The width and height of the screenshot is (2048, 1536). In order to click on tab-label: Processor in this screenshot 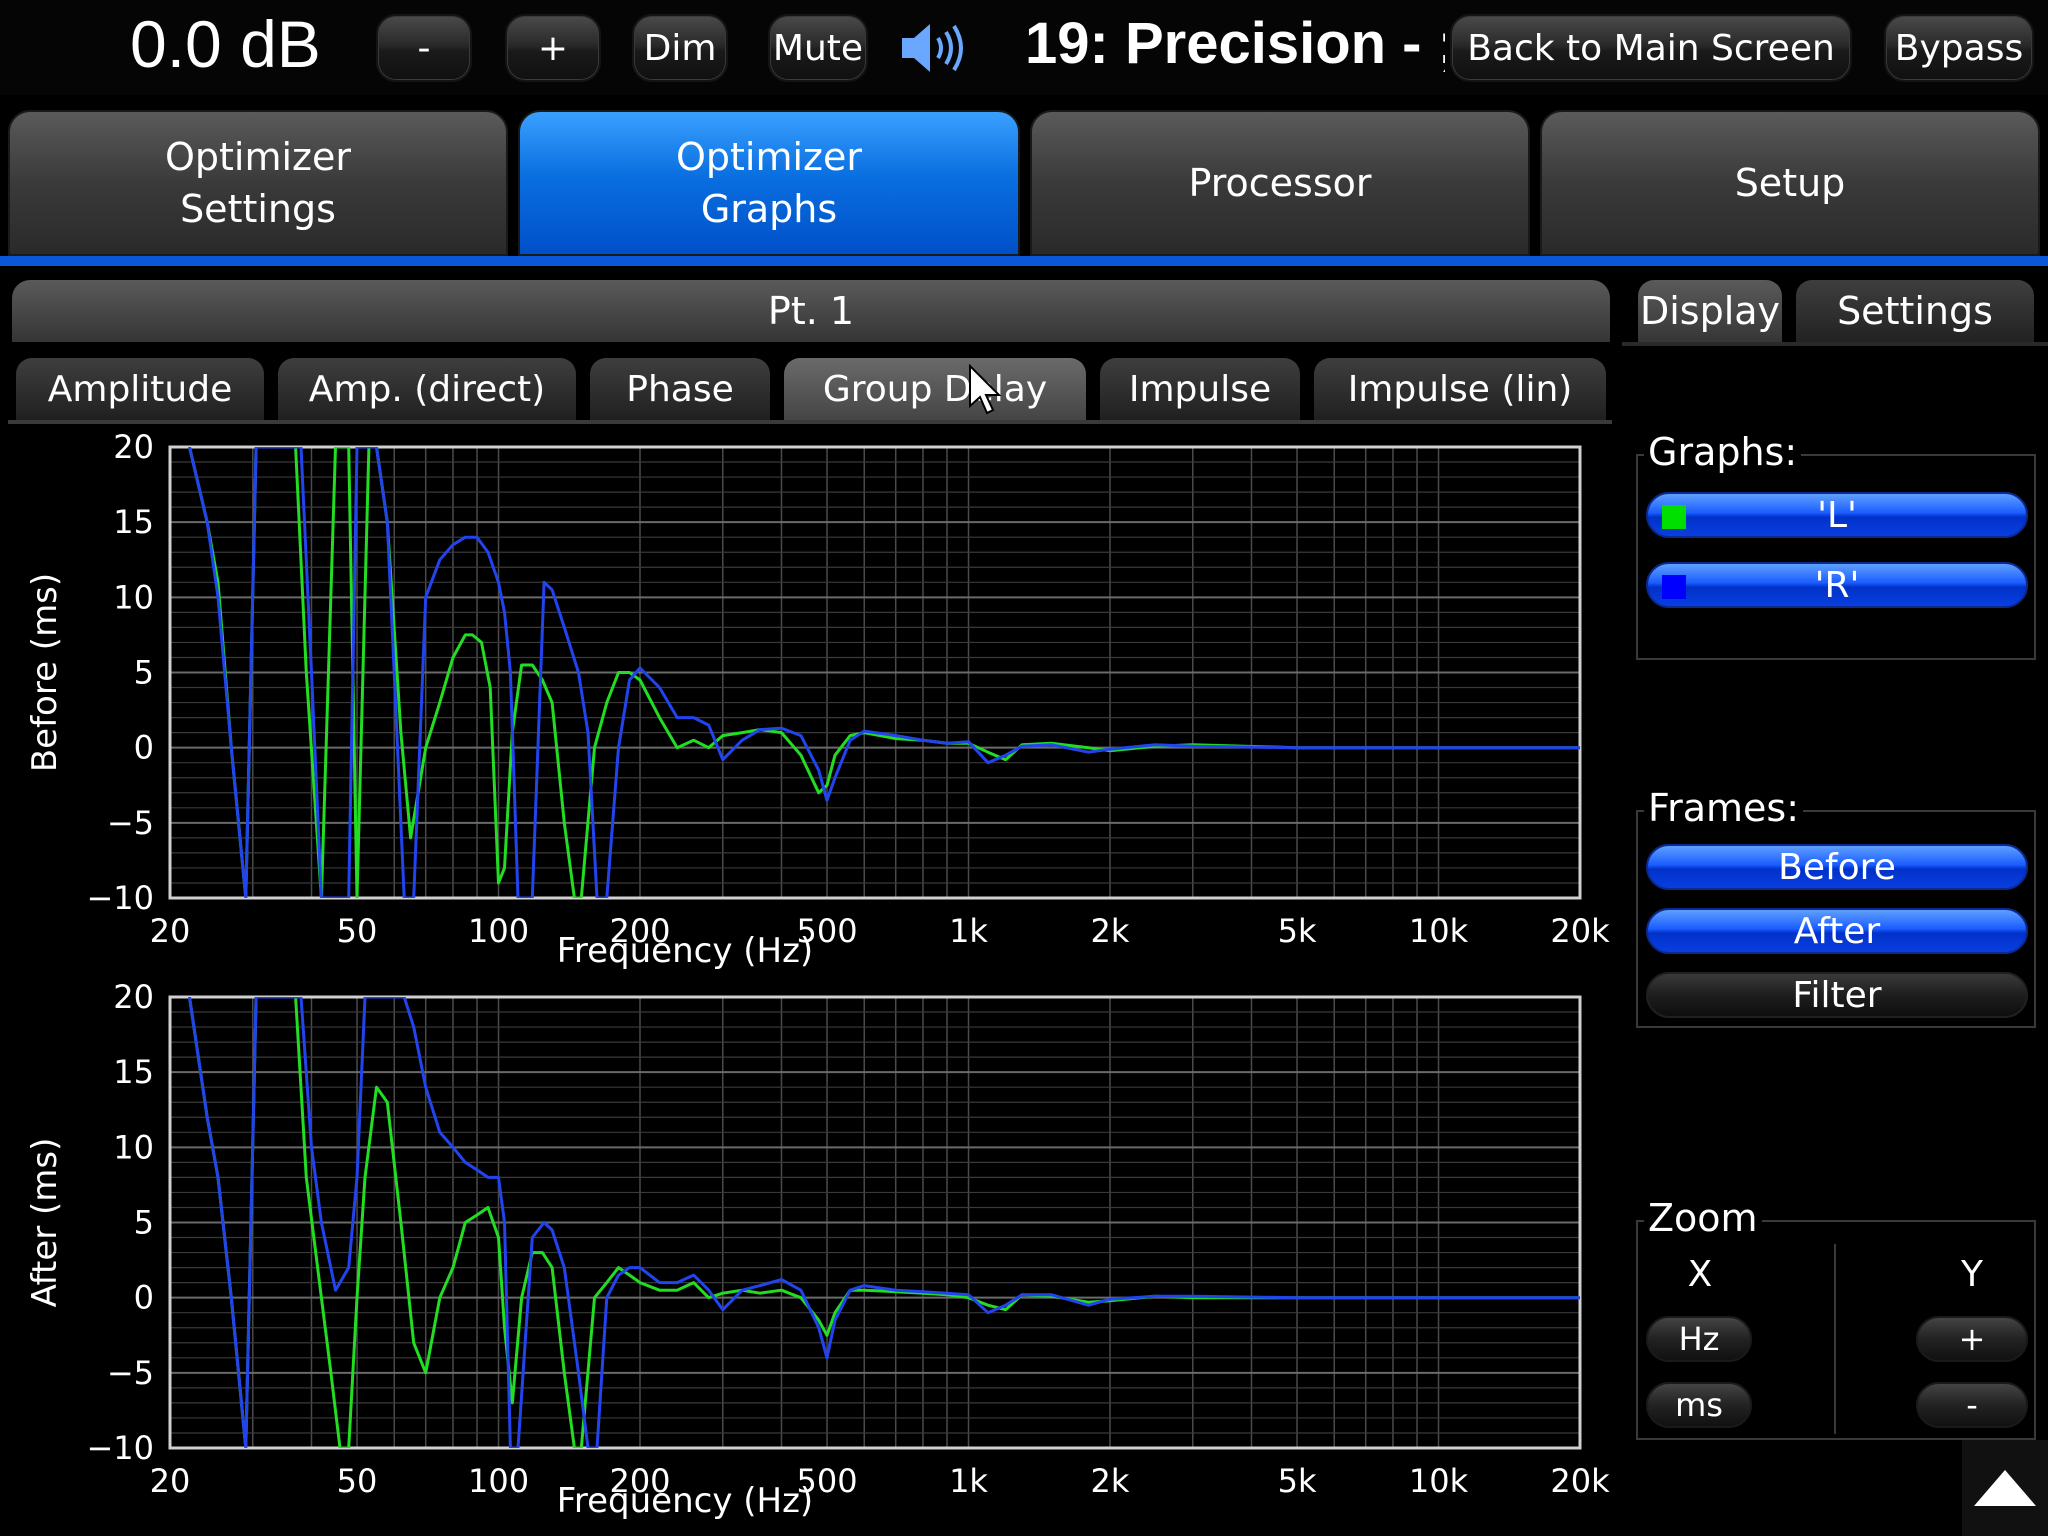, I will do `click(1280, 183)`.